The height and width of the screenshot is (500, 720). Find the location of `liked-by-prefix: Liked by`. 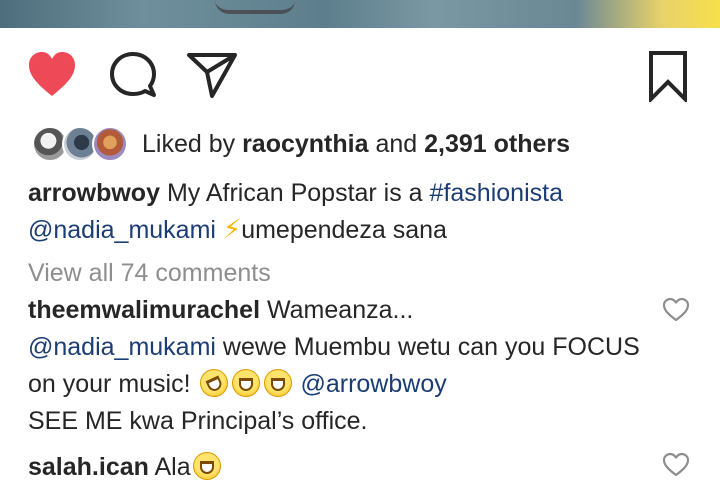

liked-by-prefix: Liked by is located at coordinates (189, 143).